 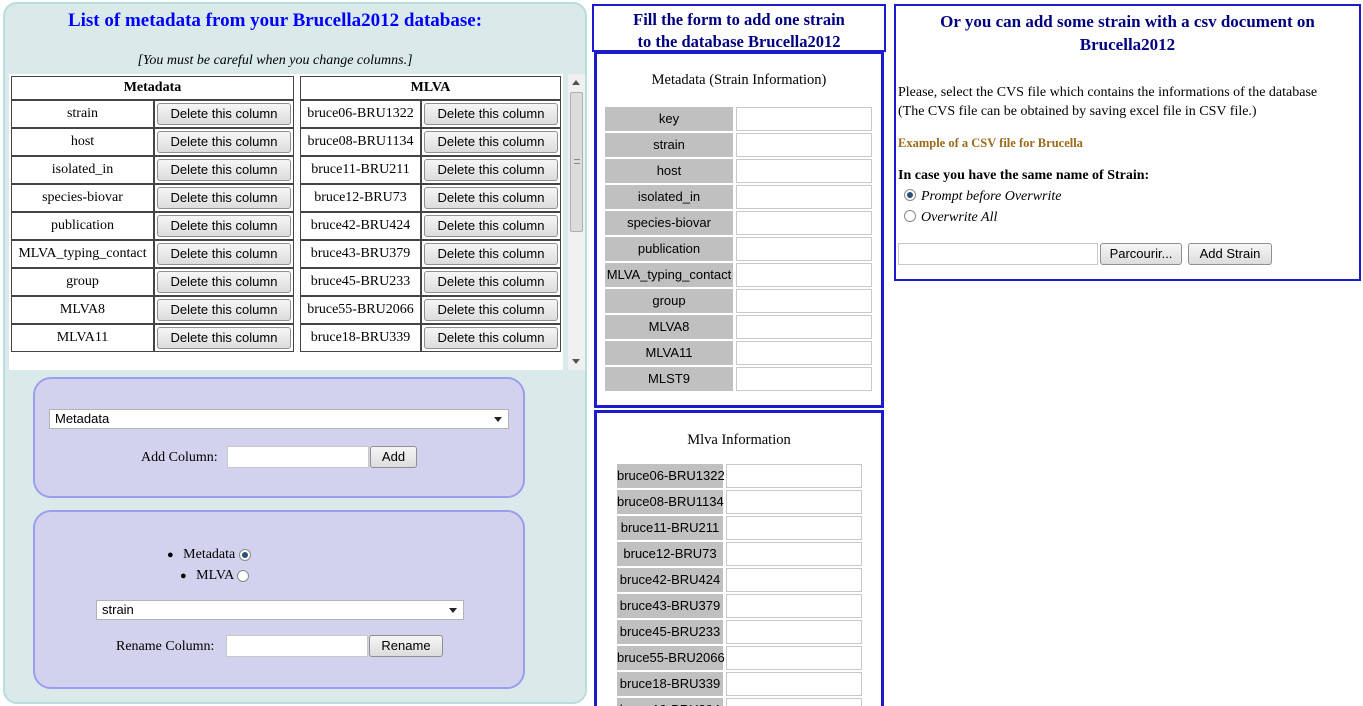 I want to click on metadata-field-row: MLST9, so click(x=738, y=380).